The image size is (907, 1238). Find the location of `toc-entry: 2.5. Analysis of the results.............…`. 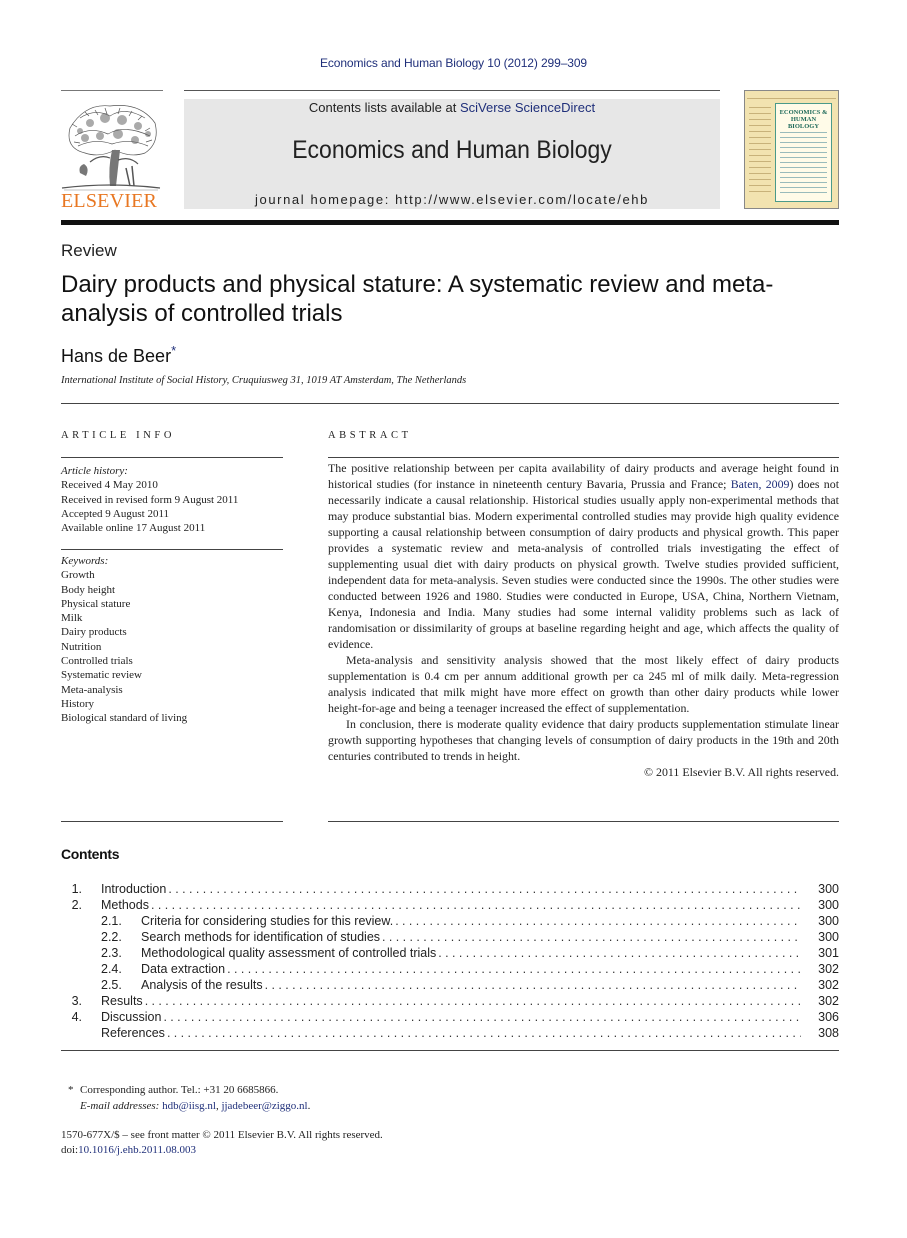

toc-entry: 2.5. Analysis of the results.............… is located at coordinates (450, 985).